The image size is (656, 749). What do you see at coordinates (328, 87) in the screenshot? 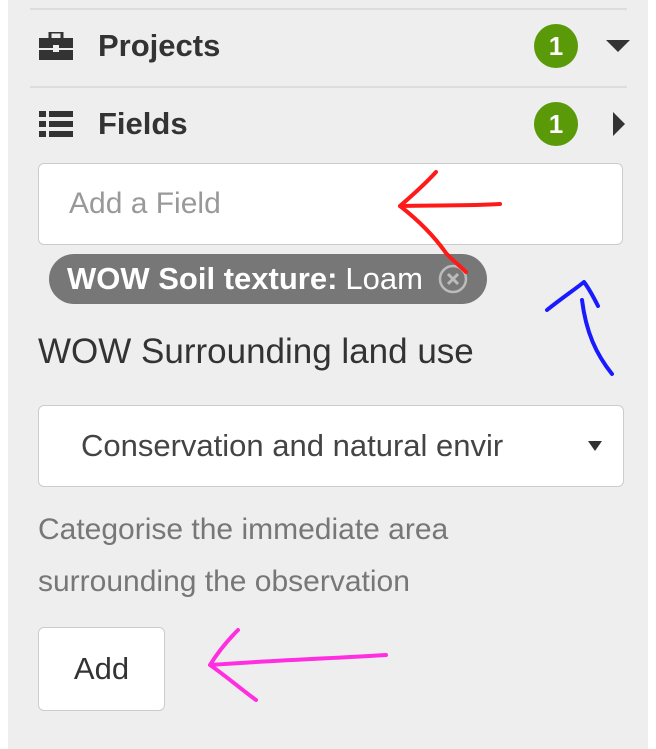
I see `section-divider` at bounding box center [328, 87].